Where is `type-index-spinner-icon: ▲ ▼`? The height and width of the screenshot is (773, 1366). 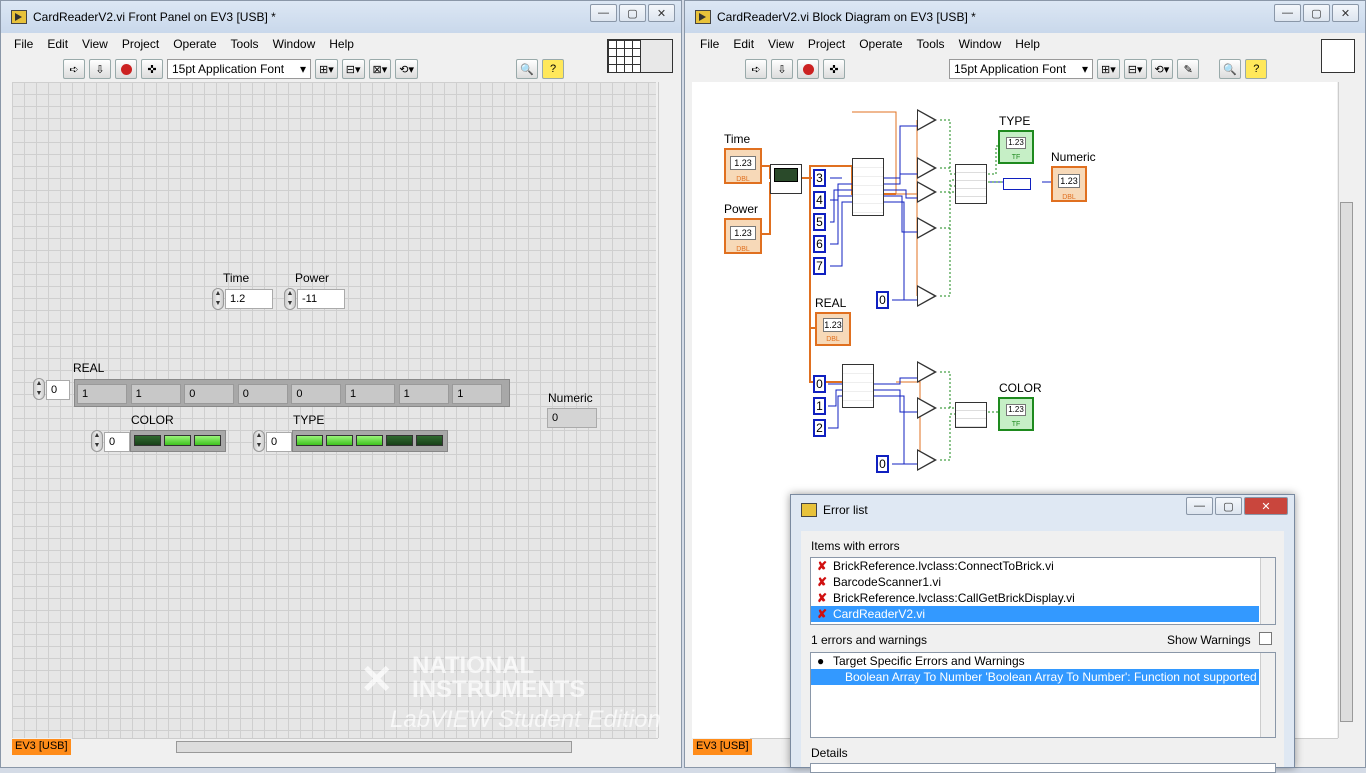
type-index-spinner-icon: ▲ ▼ is located at coordinates (259, 441).